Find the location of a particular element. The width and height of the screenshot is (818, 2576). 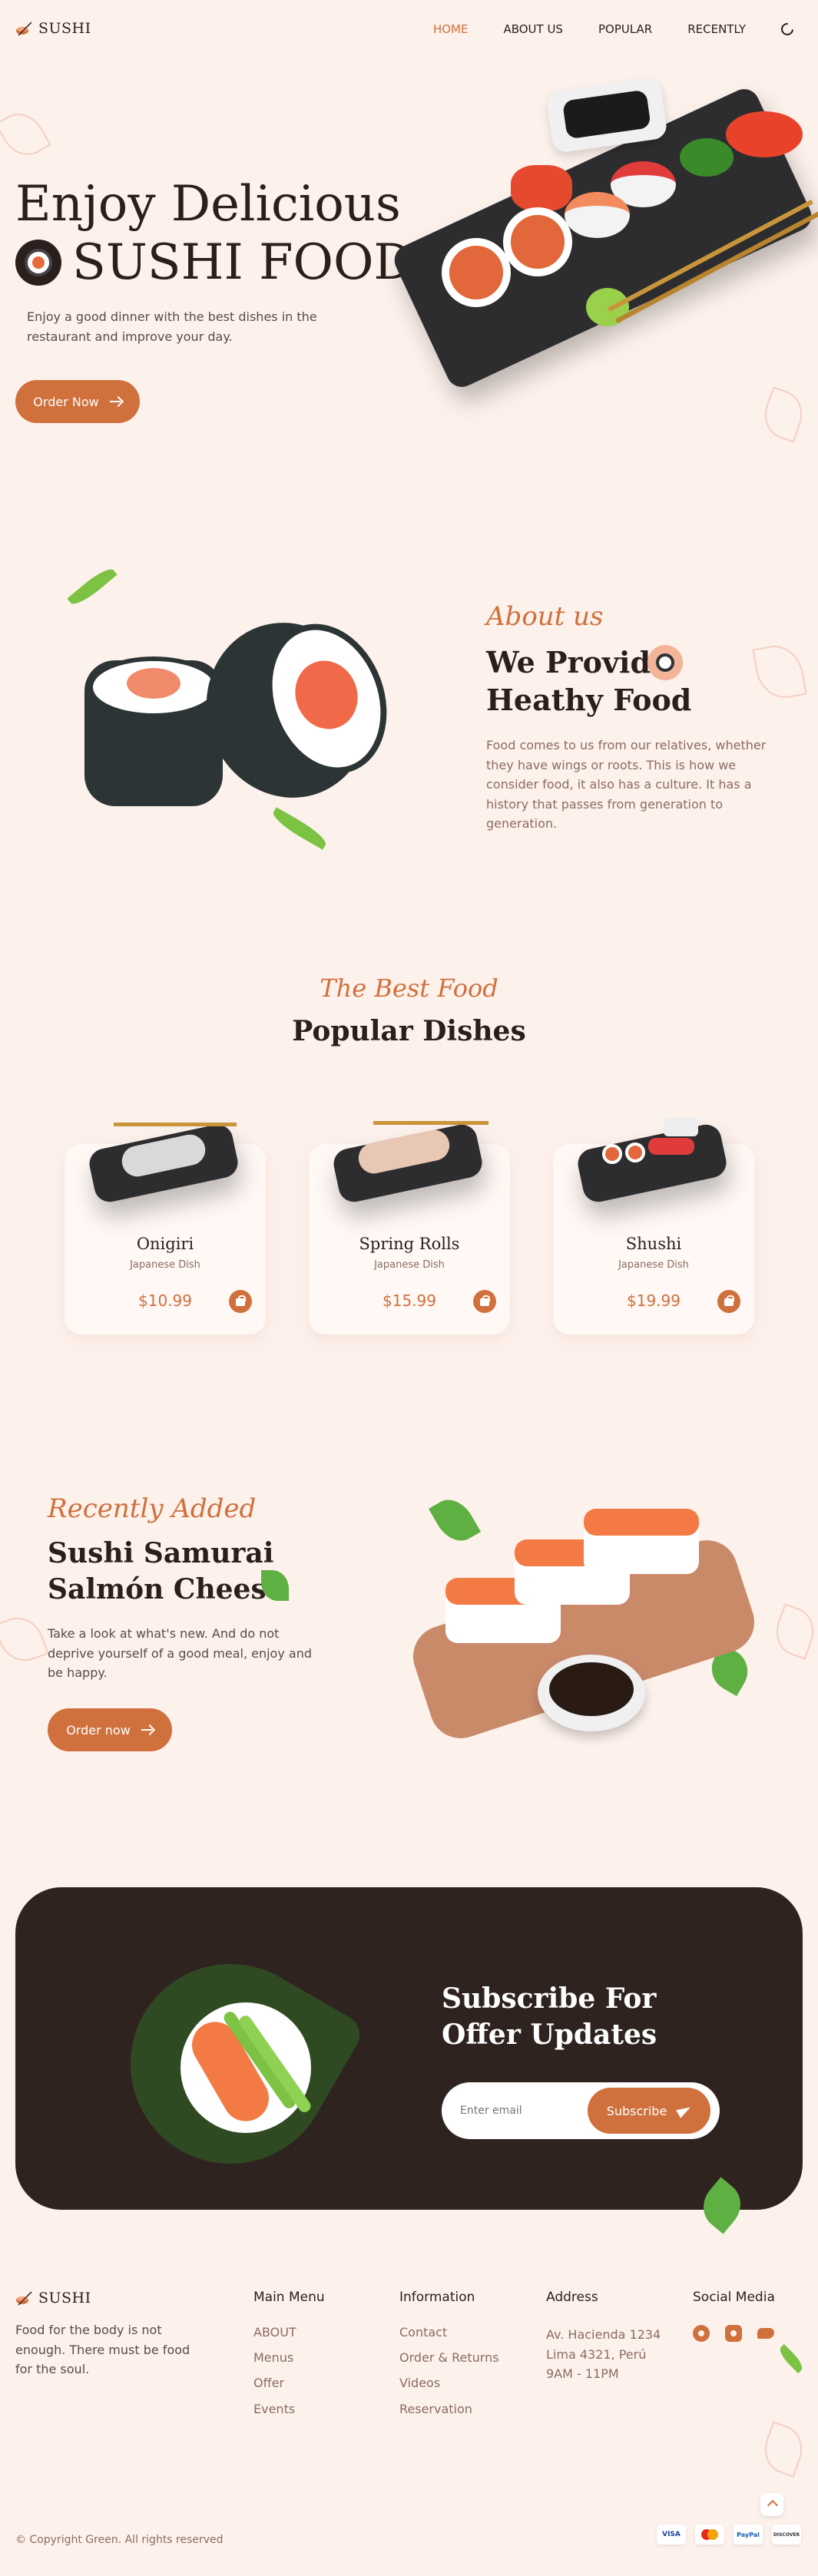

subscribe-title: Subscribe For Offer Updates is located at coordinates (549, 2016).